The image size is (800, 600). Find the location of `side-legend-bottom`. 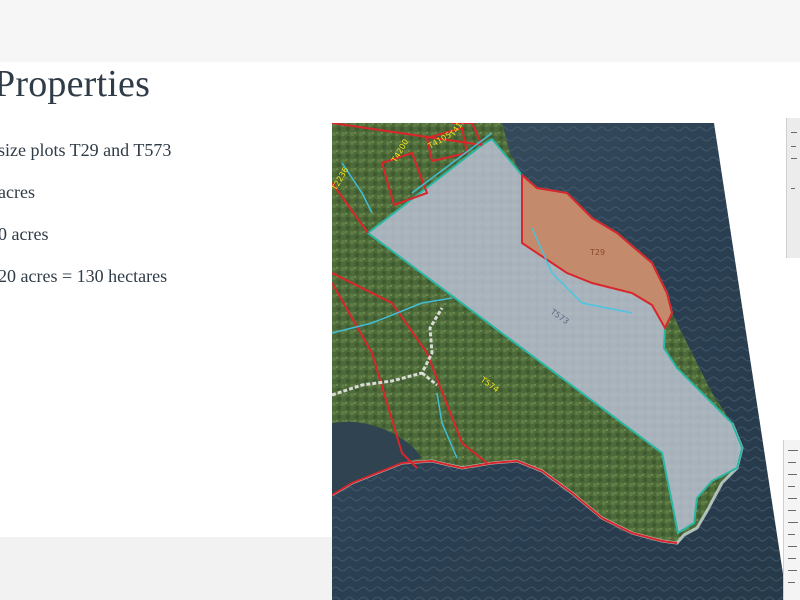

side-legend-bottom is located at coordinates (791, 520).